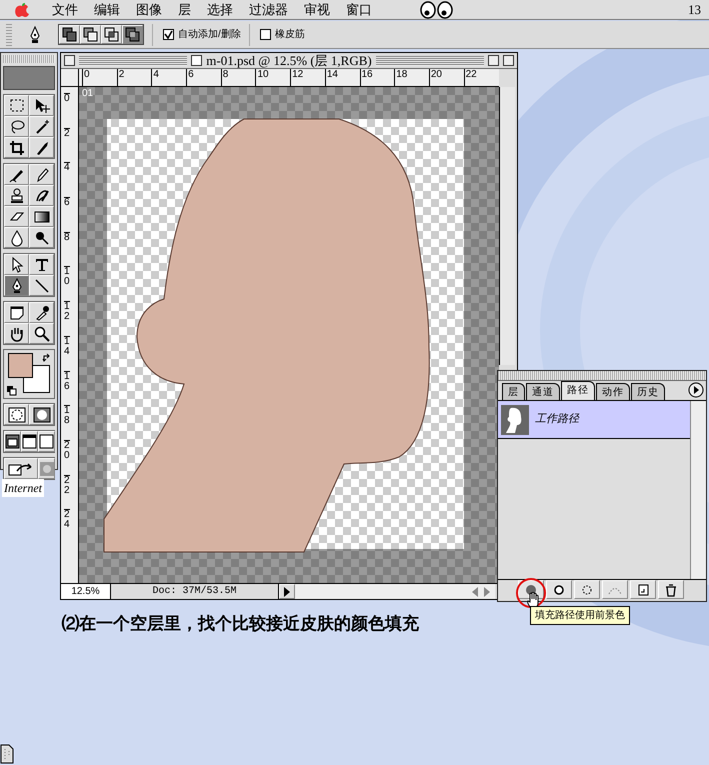 This screenshot has height=765, width=709. I want to click on close-box, so click(69, 60).